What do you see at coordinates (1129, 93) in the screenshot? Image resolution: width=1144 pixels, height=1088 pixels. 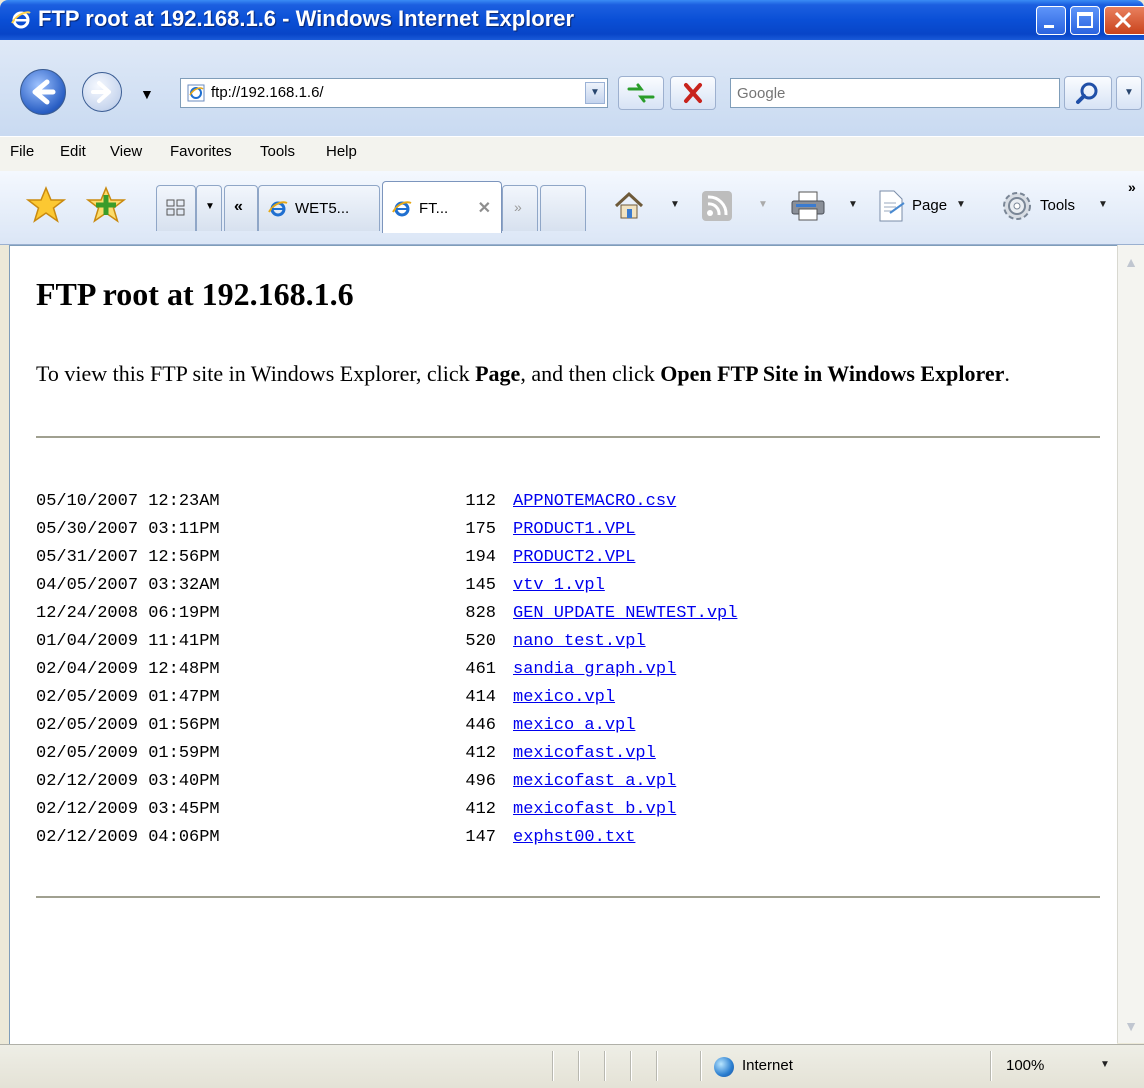 I see `search-options-dropdown: ▼` at bounding box center [1129, 93].